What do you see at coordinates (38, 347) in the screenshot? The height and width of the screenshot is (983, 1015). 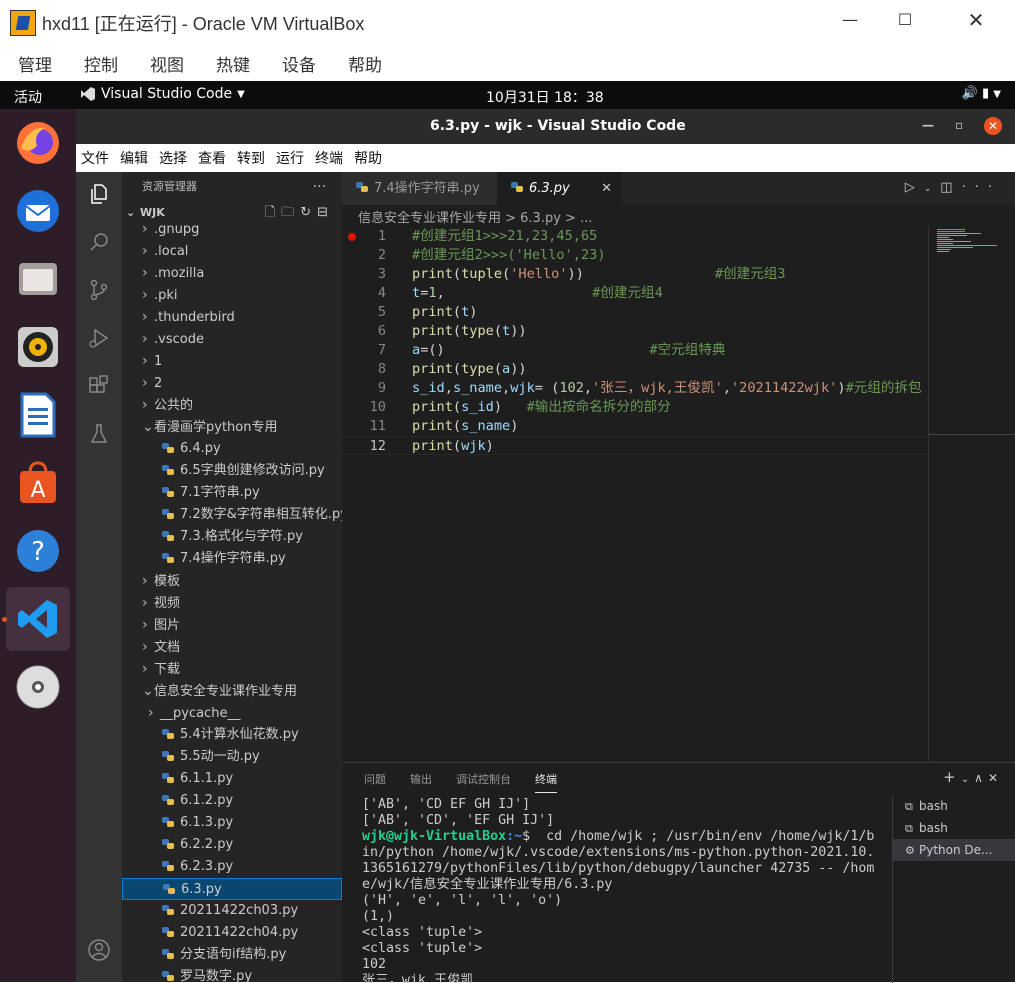 I see `rhythmbox-icon` at bounding box center [38, 347].